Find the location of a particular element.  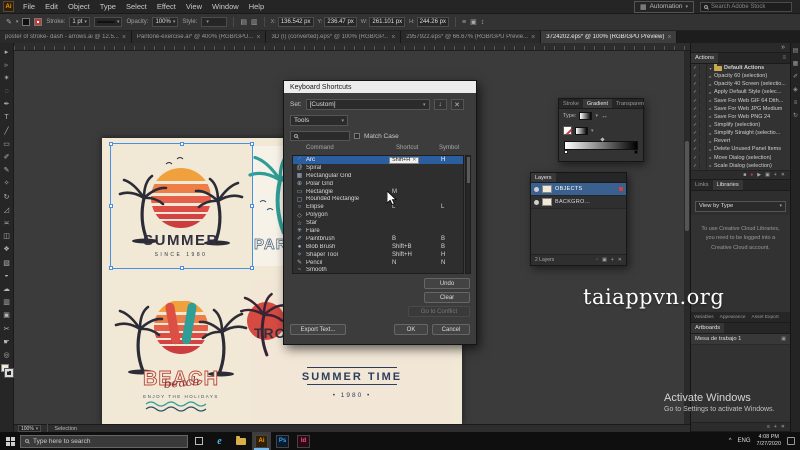

tab-libraries: Libraries is located at coordinates (727, 185).